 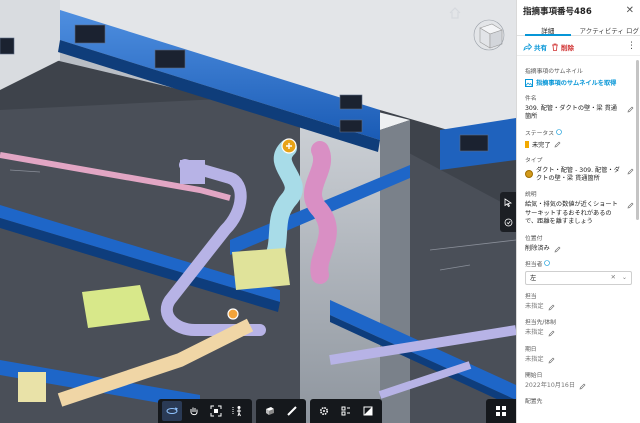 What do you see at coordinates (555, 47) in the screenshot?
I see `trash-icon` at bounding box center [555, 47].